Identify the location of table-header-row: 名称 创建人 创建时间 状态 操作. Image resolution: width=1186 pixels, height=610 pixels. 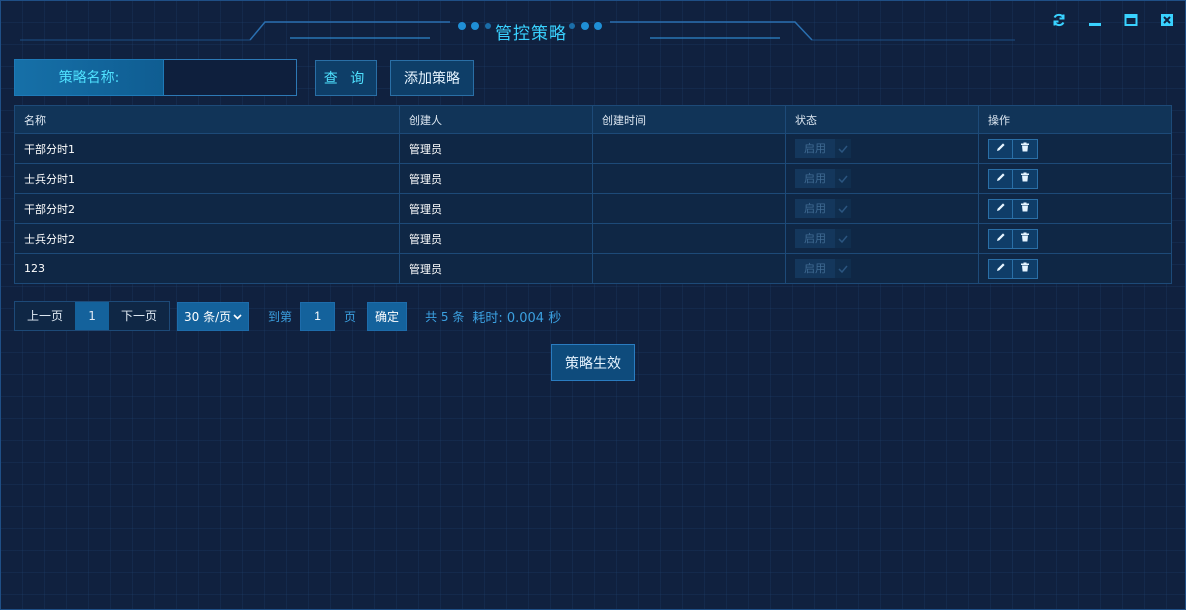
(593, 119).